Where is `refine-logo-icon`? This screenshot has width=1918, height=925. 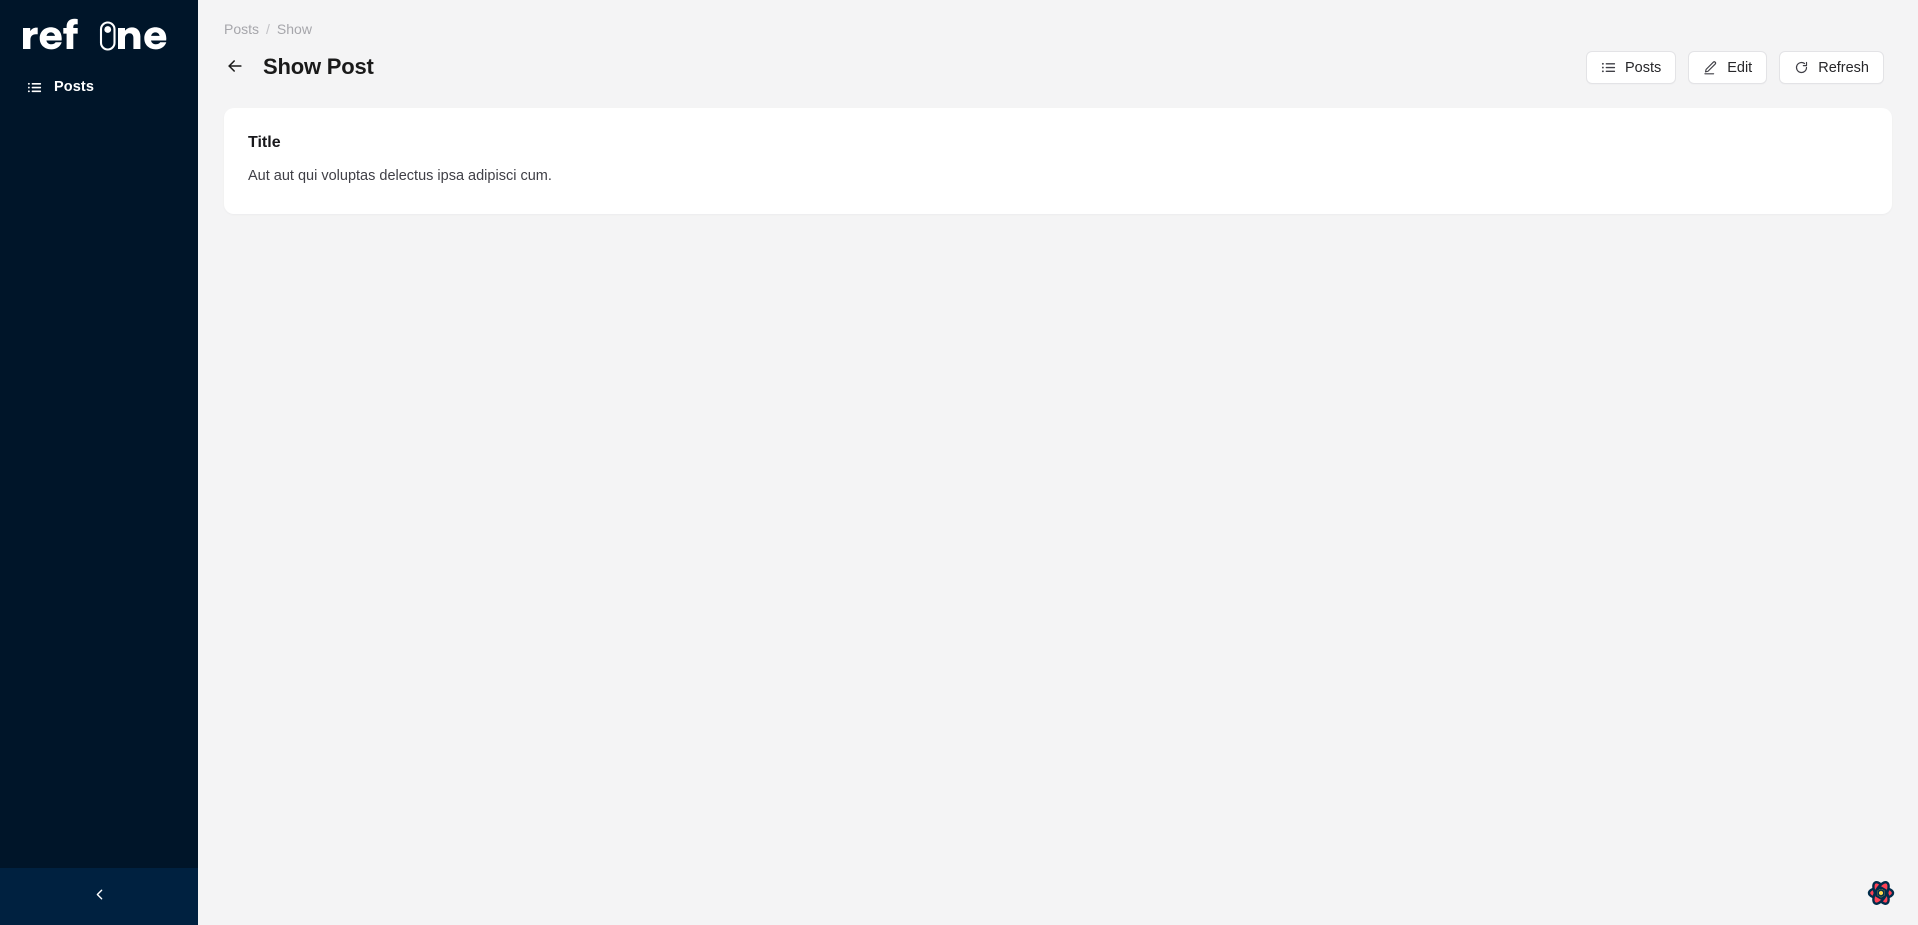 refine-logo-icon is located at coordinates (95, 34).